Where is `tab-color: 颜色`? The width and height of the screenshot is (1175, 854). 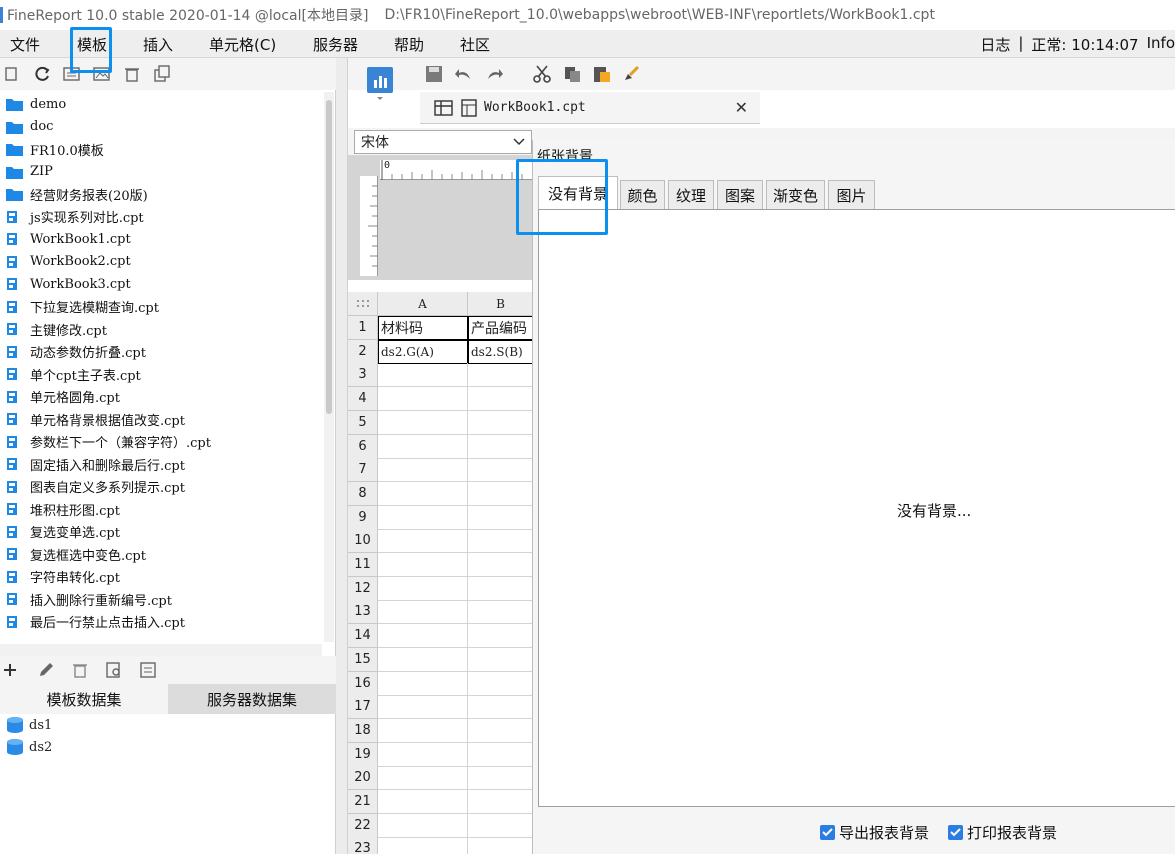
tab-color: 颜色 is located at coordinates (642, 194).